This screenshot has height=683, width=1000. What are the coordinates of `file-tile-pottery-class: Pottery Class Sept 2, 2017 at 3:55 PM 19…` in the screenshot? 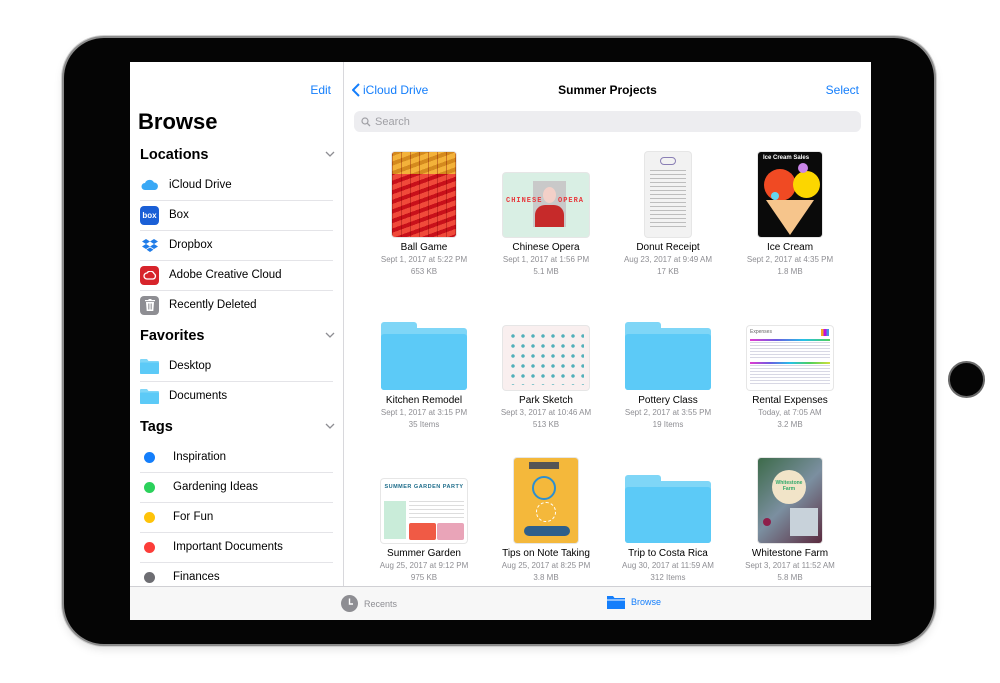 It's located at (668, 362).